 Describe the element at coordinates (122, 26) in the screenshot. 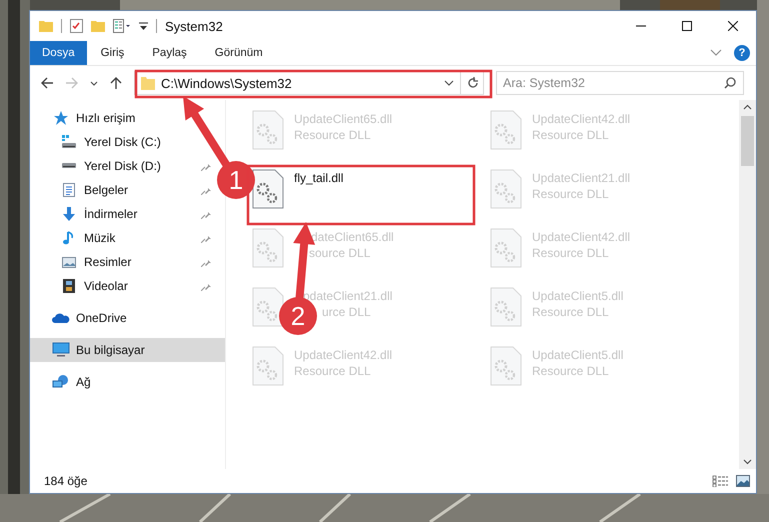

I see `properties-icon` at that location.